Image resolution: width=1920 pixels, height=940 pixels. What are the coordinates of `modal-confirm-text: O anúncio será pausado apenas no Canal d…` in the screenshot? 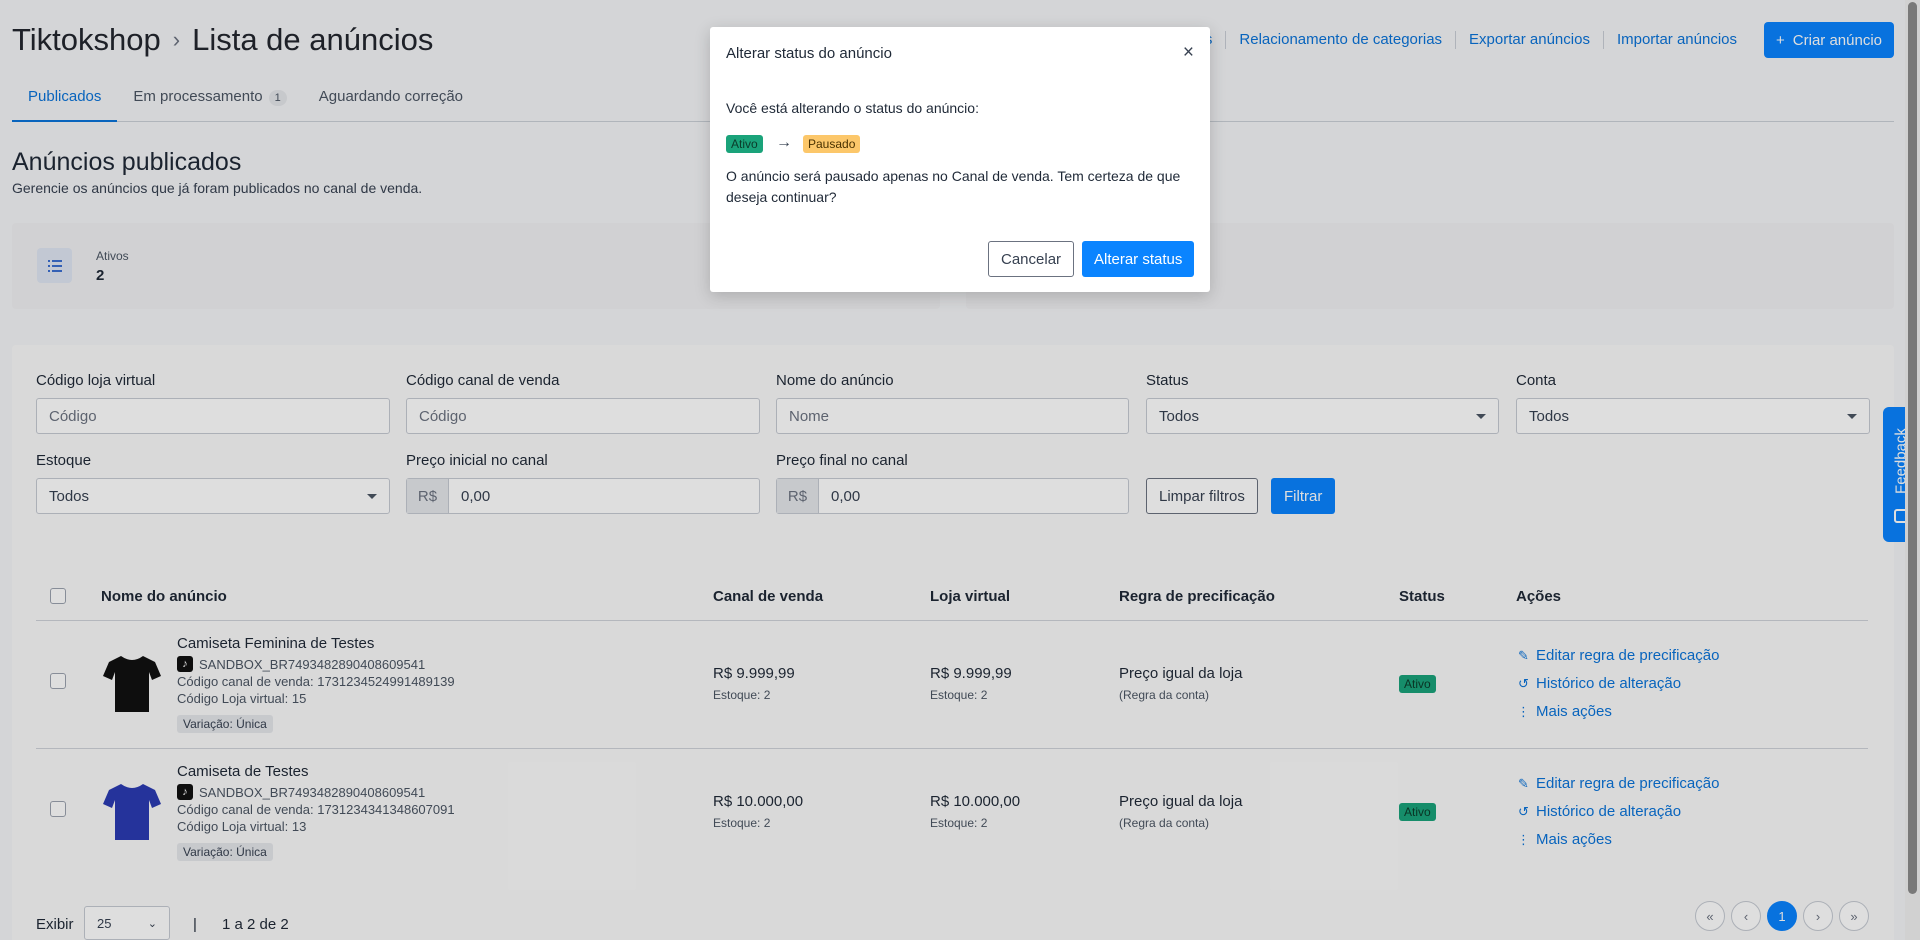 It's located at (953, 186).